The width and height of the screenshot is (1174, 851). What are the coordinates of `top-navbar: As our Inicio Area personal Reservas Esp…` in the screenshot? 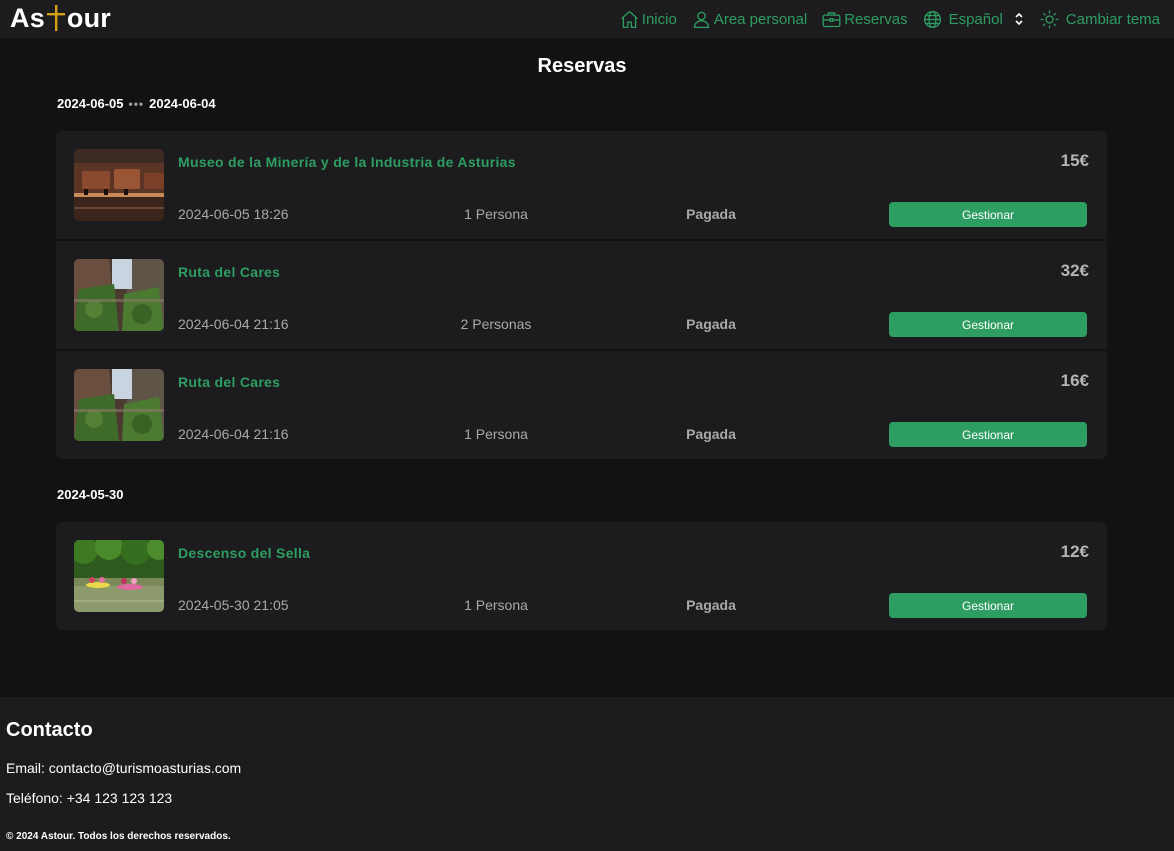 It's located at (587, 19).